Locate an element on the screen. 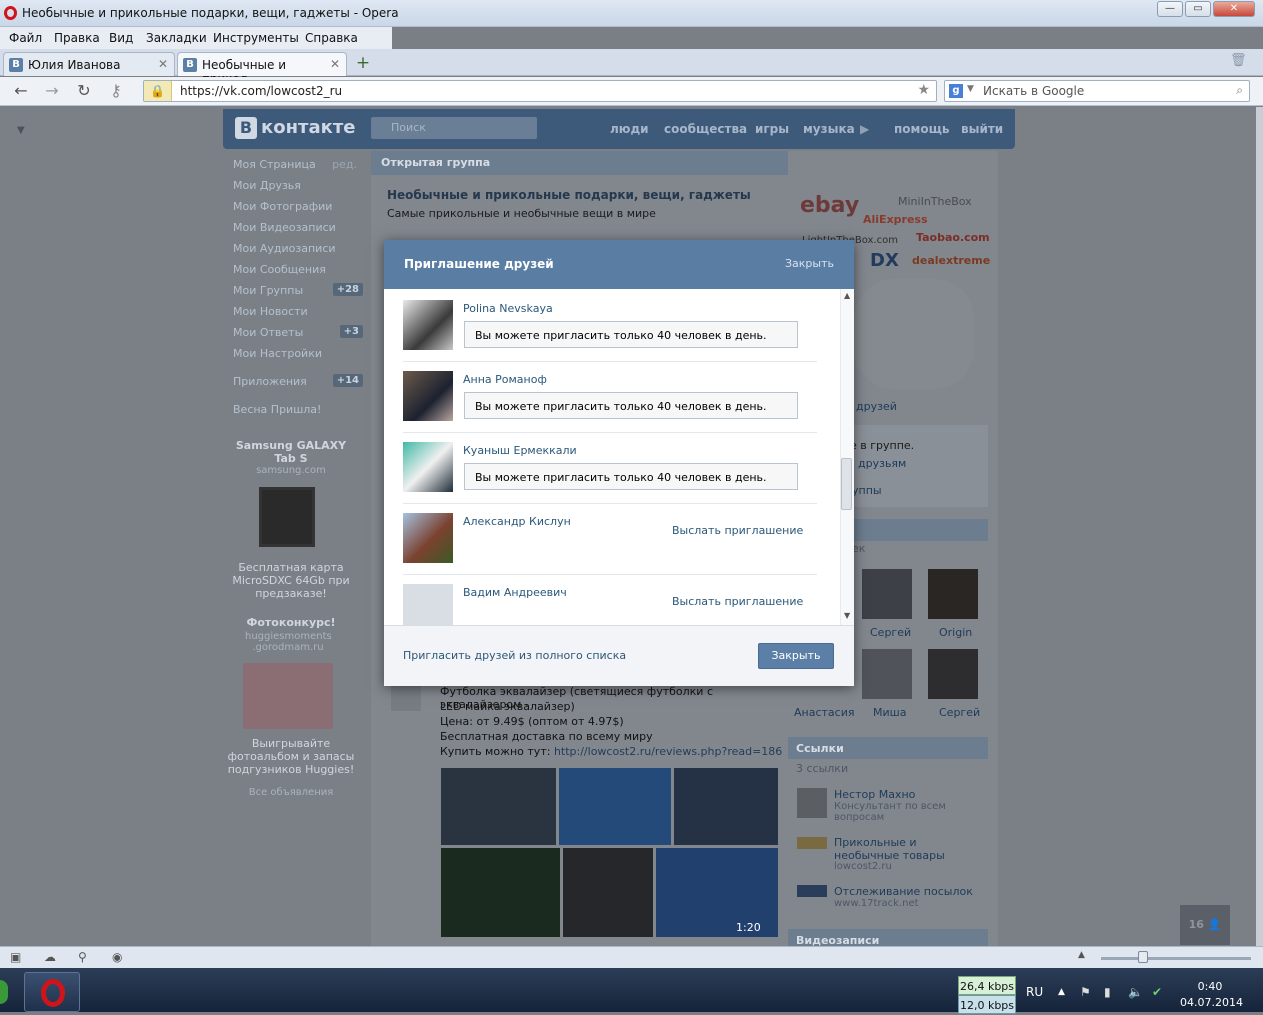 This screenshot has height=1015, width=1263. sidebar-item-friends: Мои Друзья is located at coordinates (267, 185).